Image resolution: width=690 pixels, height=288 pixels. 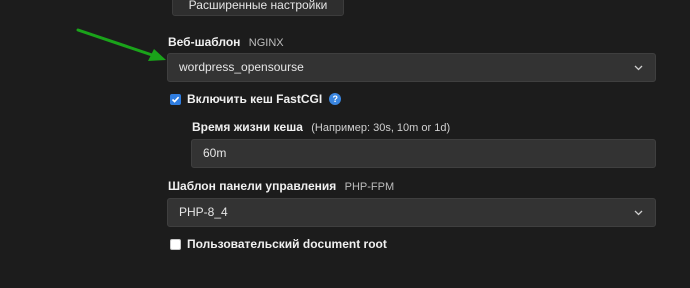 I want to click on custom-docroot-label: Пользовательский document root, so click(x=287, y=244).